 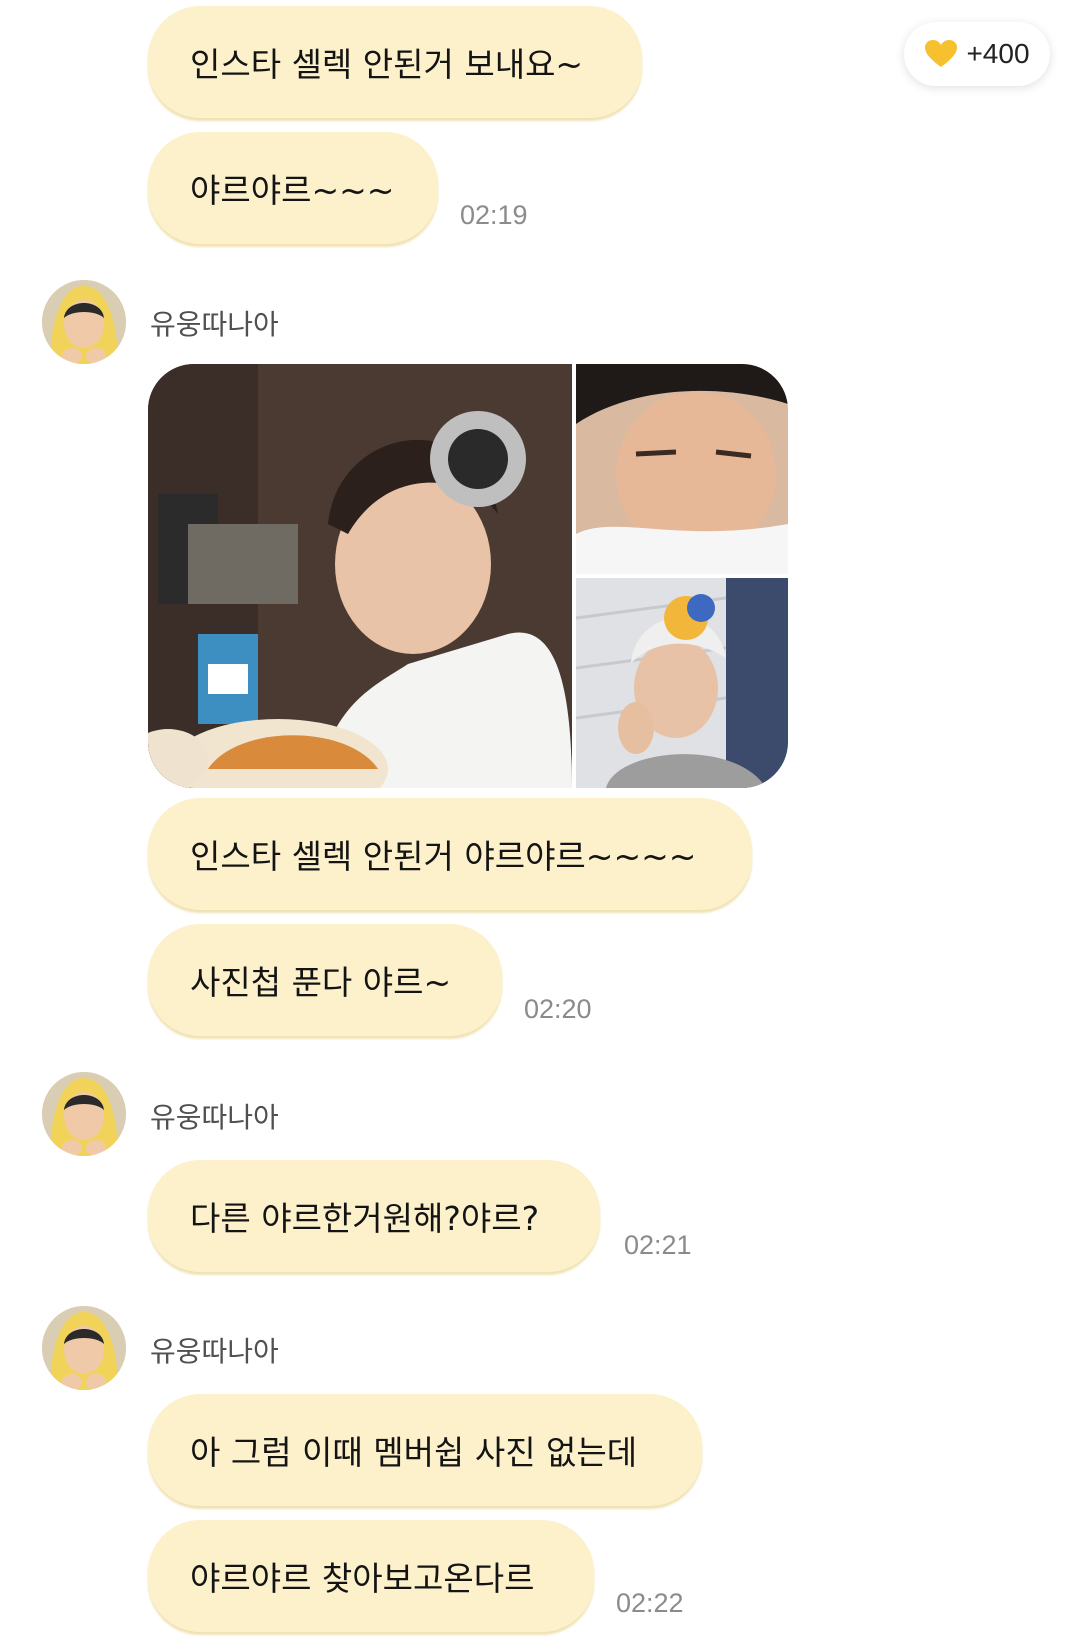 What do you see at coordinates (362, 1578) in the screenshot?
I see `message-text: 야르야르 찾아보고온다르` at bounding box center [362, 1578].